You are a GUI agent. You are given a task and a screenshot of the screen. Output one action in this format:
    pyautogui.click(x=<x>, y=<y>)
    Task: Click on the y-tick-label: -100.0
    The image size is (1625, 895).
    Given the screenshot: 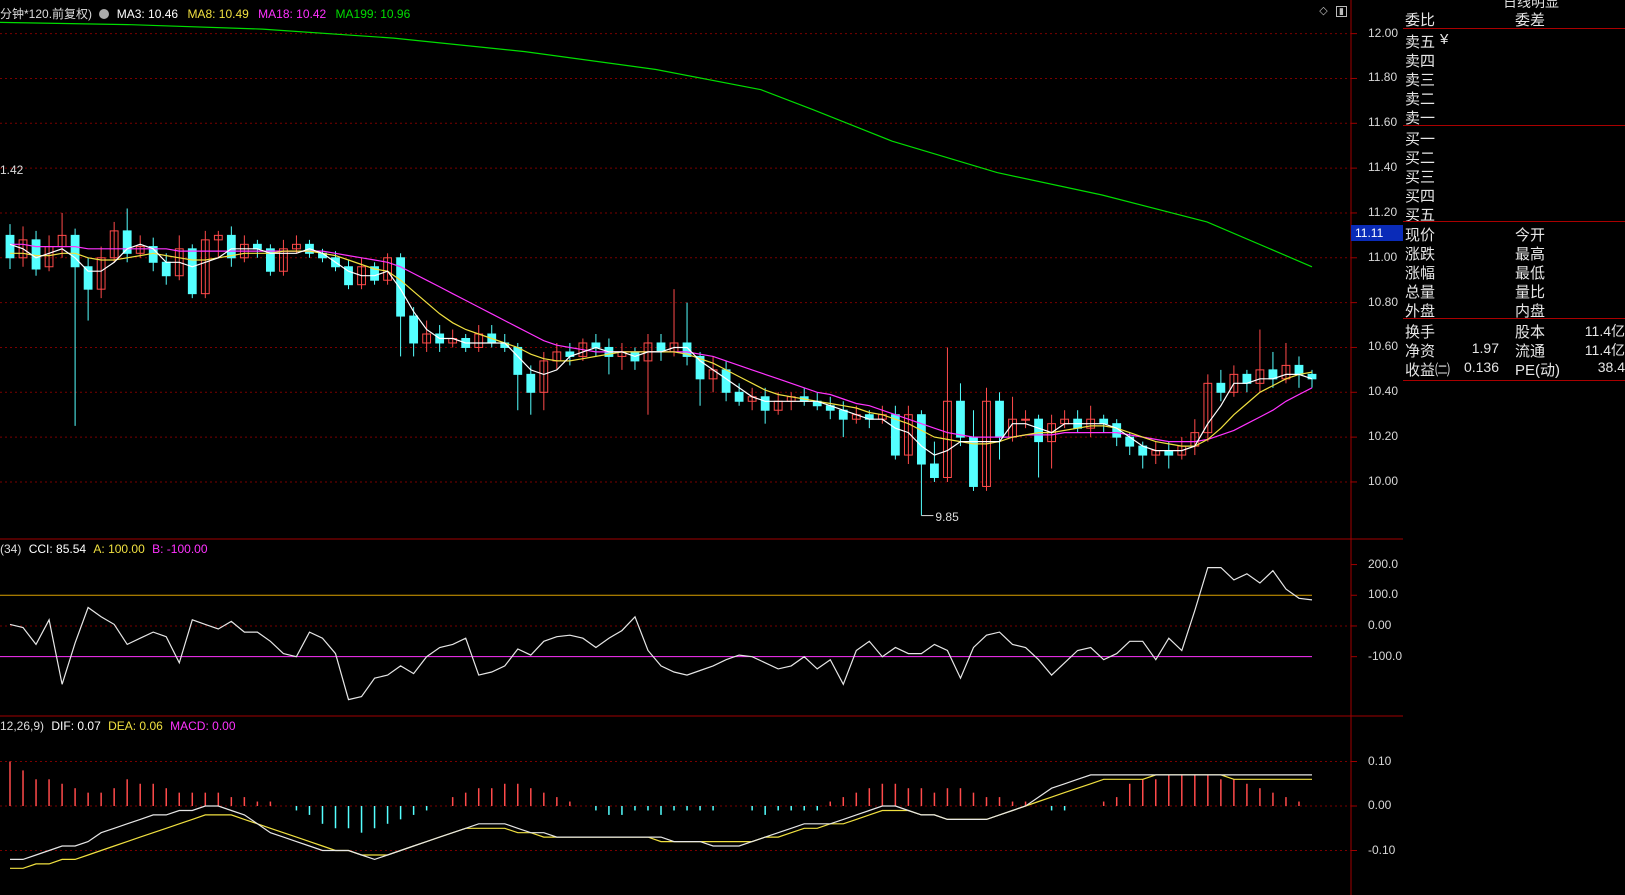 What is the action you would take?
    pyautogui.click(x=1385, y=655)
    